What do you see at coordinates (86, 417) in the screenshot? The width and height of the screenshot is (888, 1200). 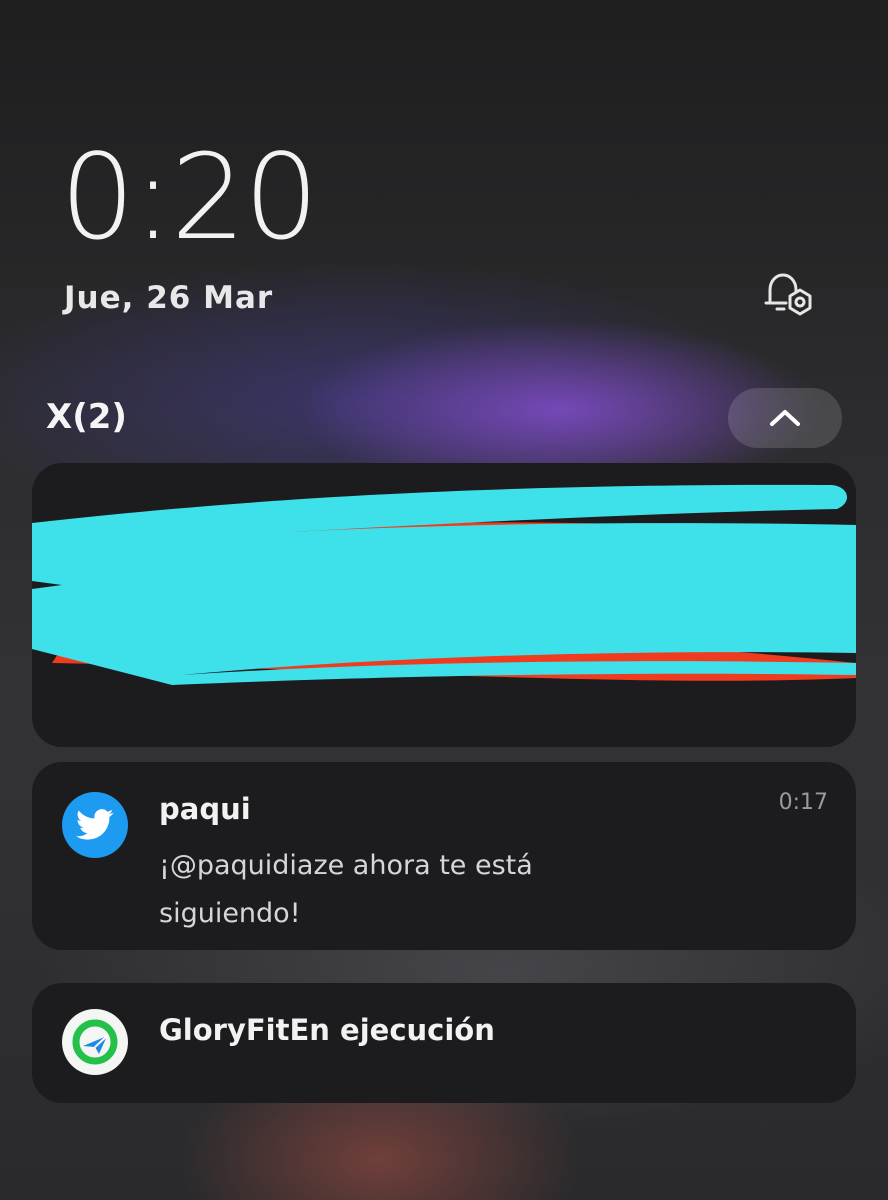 I see `notification-group-title: X(2)` at bounding box center [86, 417].